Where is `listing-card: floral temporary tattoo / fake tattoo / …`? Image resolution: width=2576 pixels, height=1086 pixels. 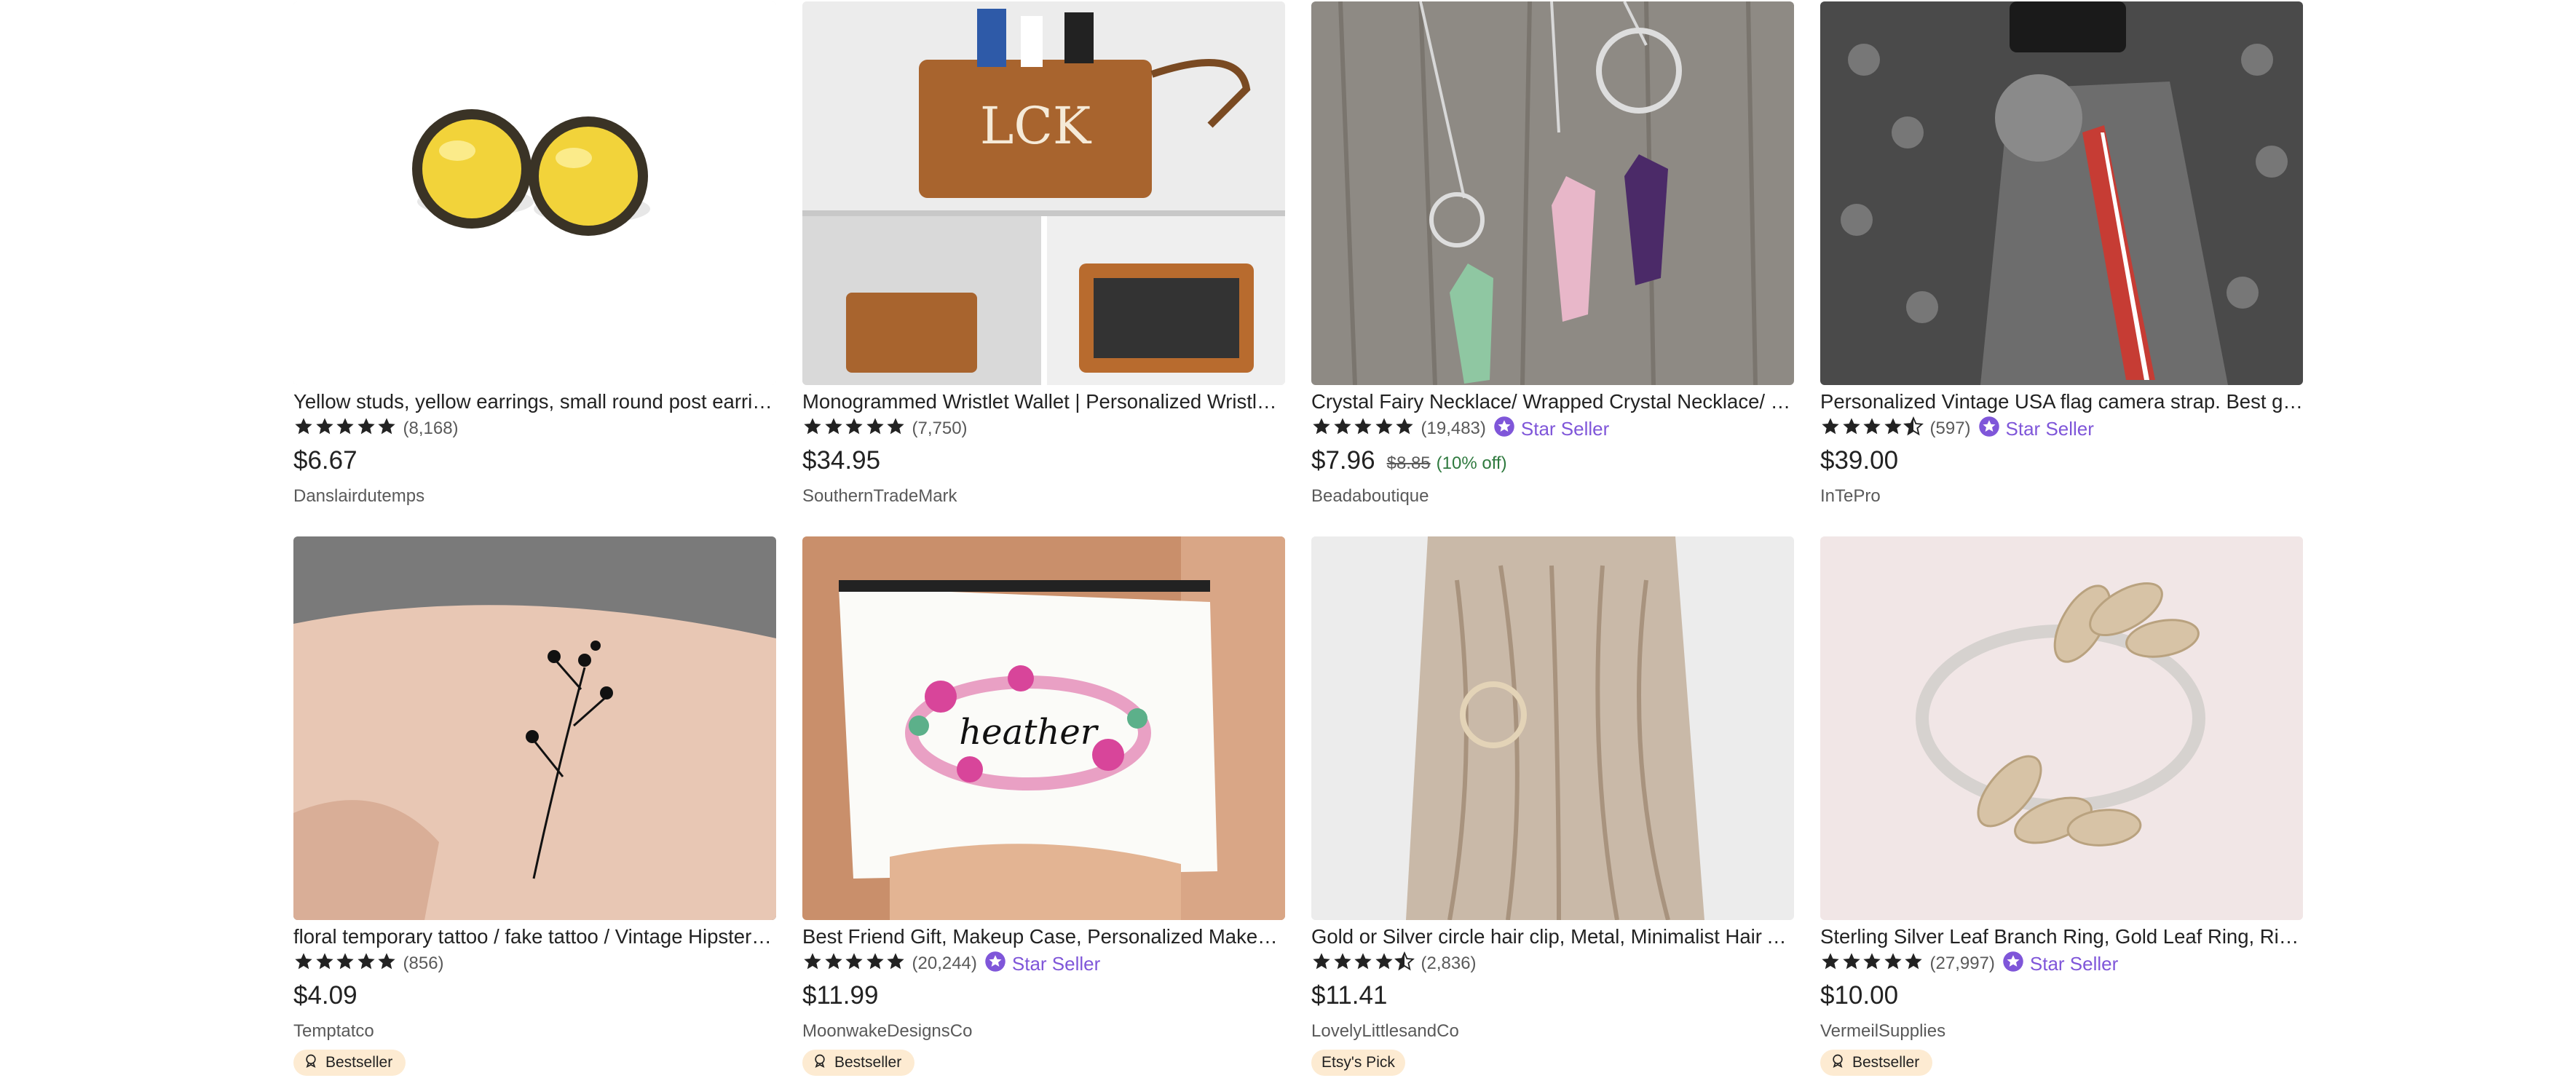 listing-card: floral temporary tattoo / fake tattoo / … is located at coordinates (534, 806).